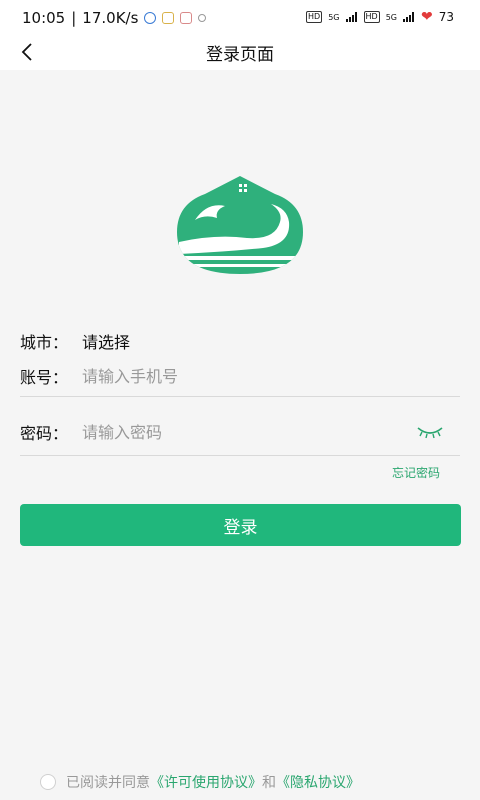 The height and width of the screenshot is (800, 480). I want to click on agreement-row: 已阅读并同意 《许可使用协议》 和 《隐私协议》, so click(200, 782).